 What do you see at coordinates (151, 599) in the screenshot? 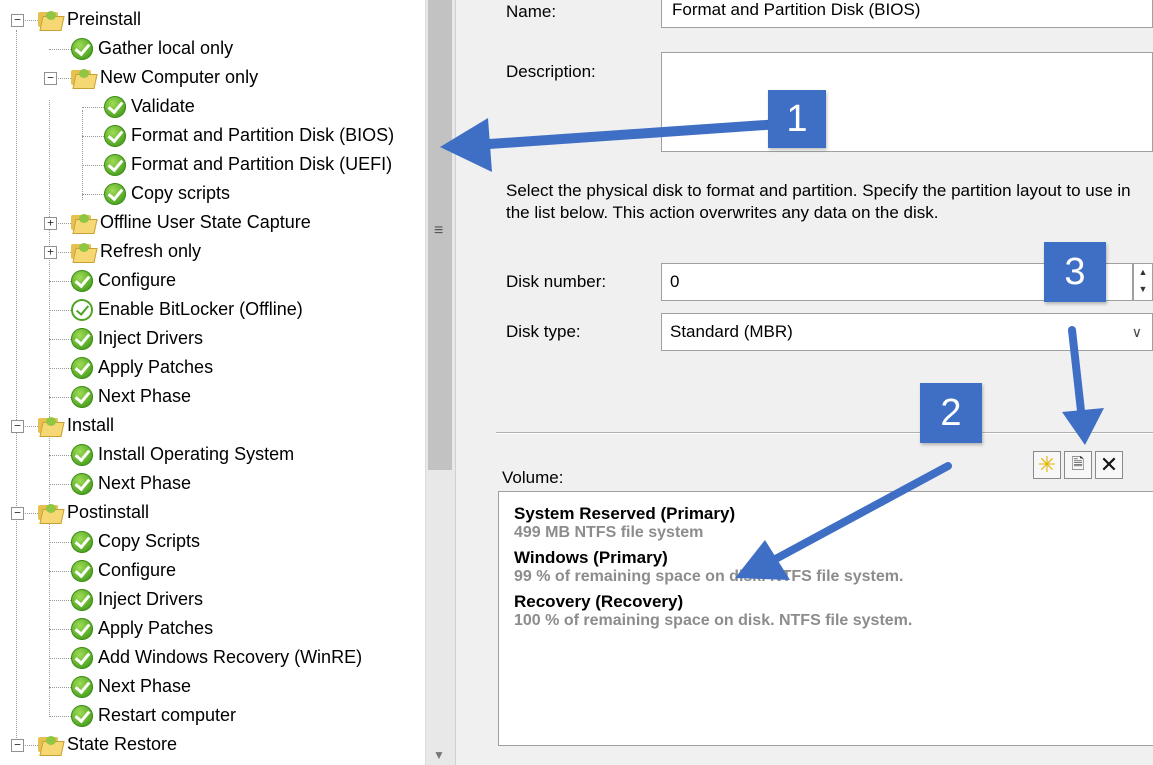
I see `tree-item-label: Inject Drivers` at bounding box center [151, 599].